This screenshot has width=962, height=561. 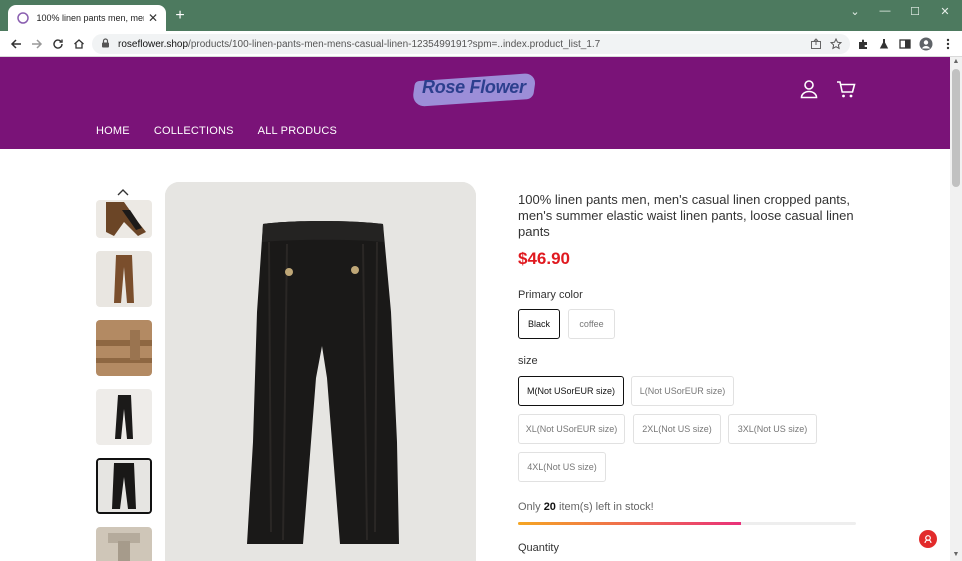 What do you see at coordinates (630, 523) in the screenshot?
I see `stock-progress-fill` at bounding box center [630, 523].